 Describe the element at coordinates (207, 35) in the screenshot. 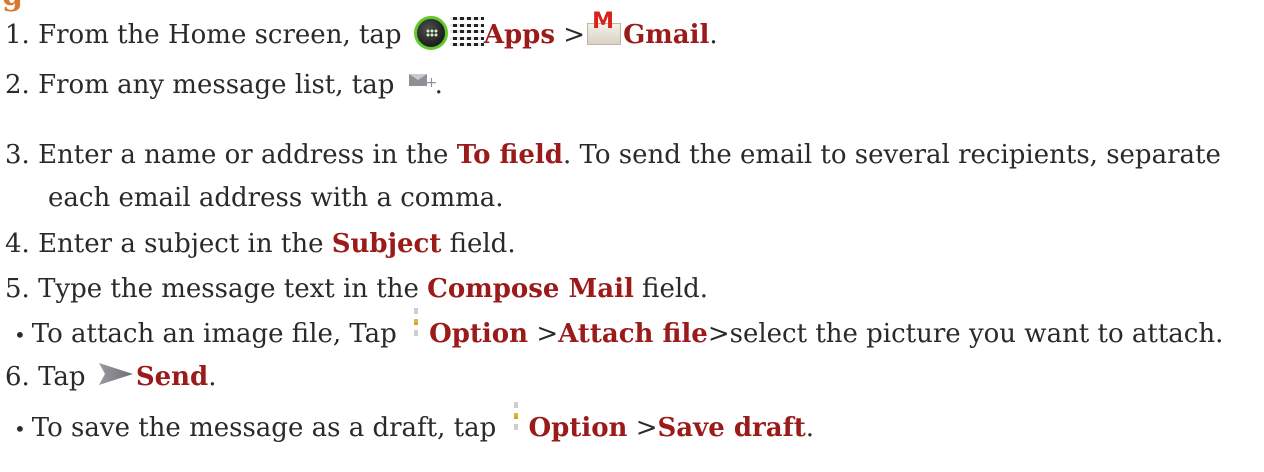

I see `step-1-text: 1. From the Home screen, tap` at that location.